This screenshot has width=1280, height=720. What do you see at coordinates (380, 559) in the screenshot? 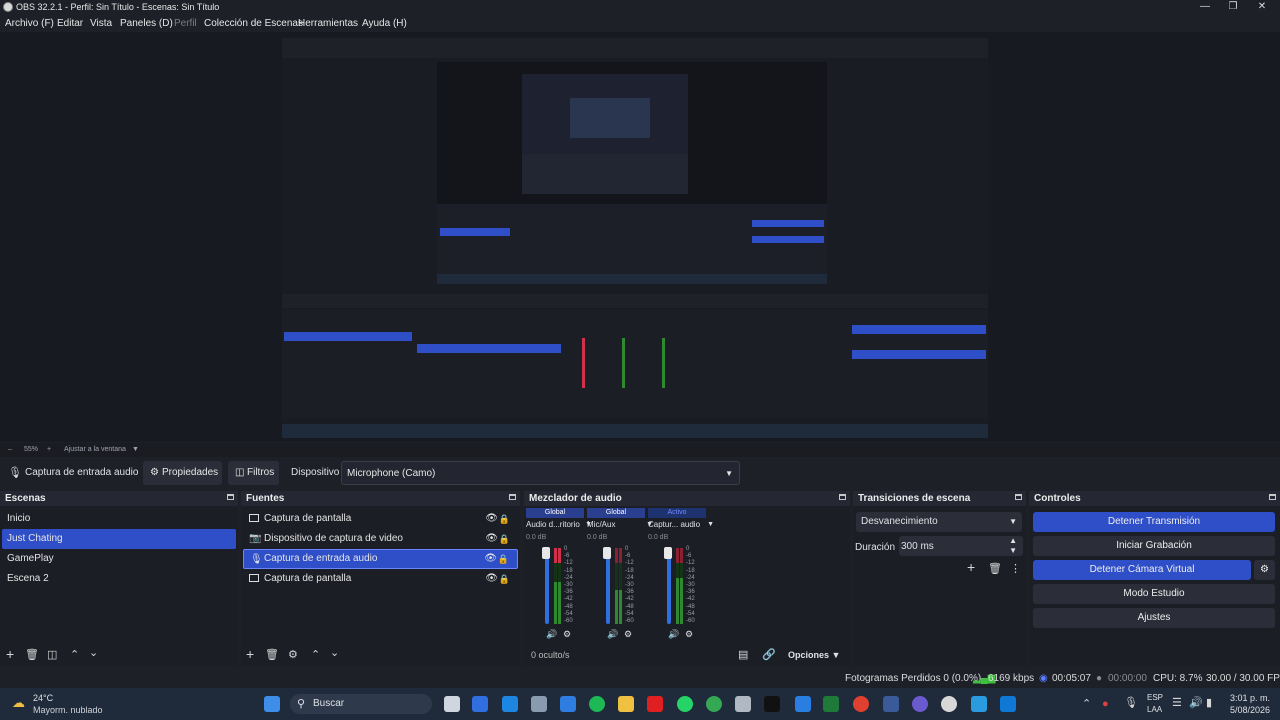
I see `source-item-selected: 🎙 Captura de entrada audio 👁 🔒` at bounding box center [380, 559].